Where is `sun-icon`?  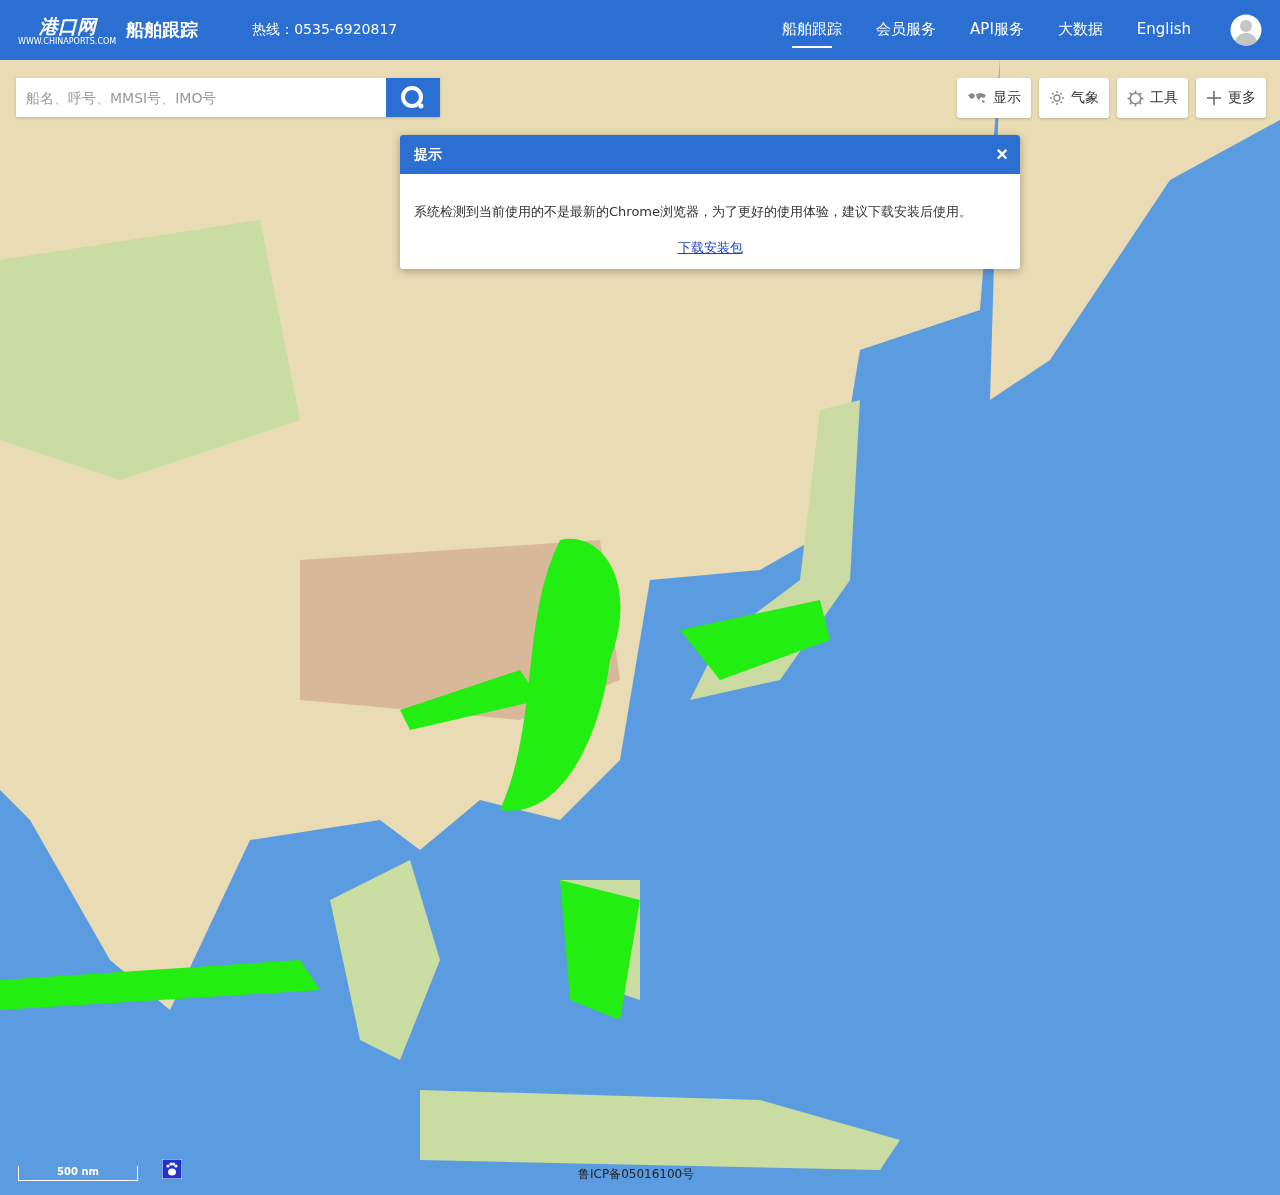
sun-icon is located at coordinates (1057, 98).